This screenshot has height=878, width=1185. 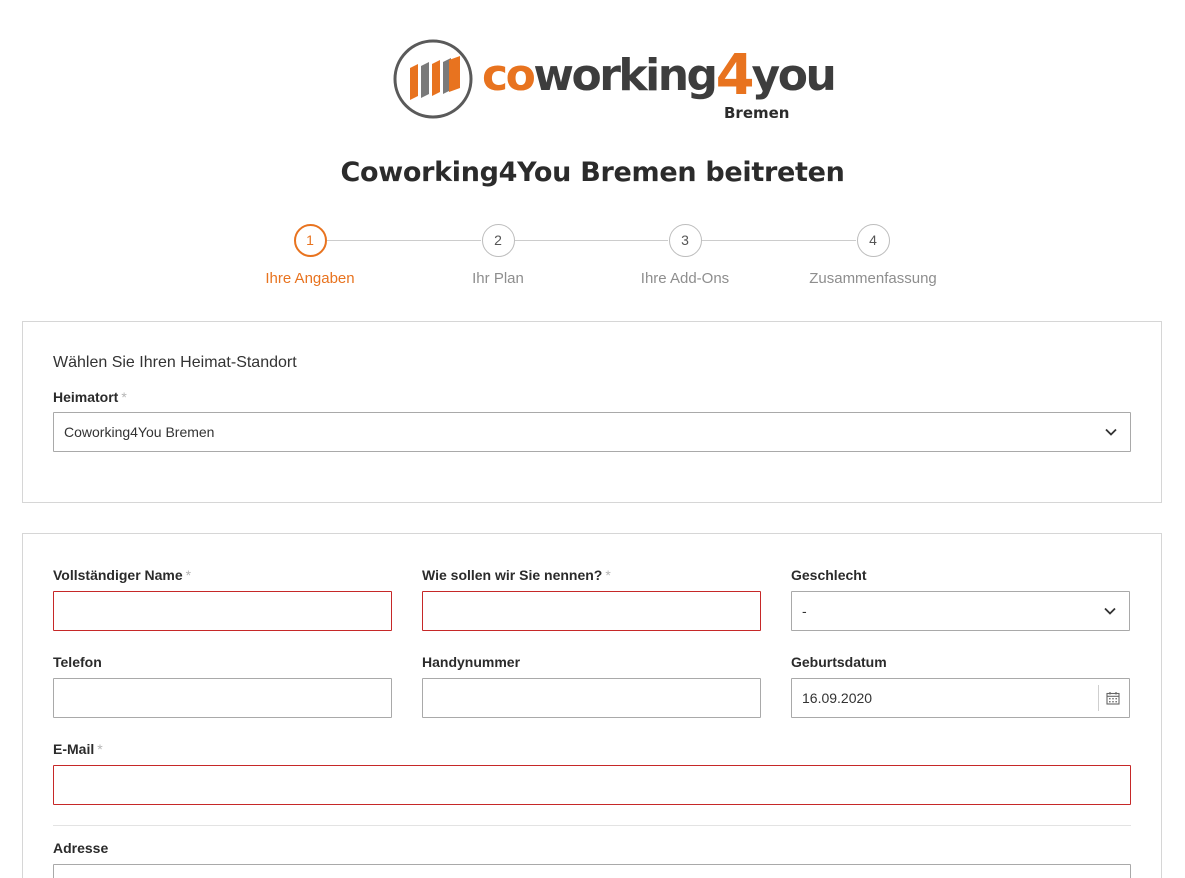 I want to click on step-ihr-plan: 2 Ihr Plan, so click(x=498, y=255).